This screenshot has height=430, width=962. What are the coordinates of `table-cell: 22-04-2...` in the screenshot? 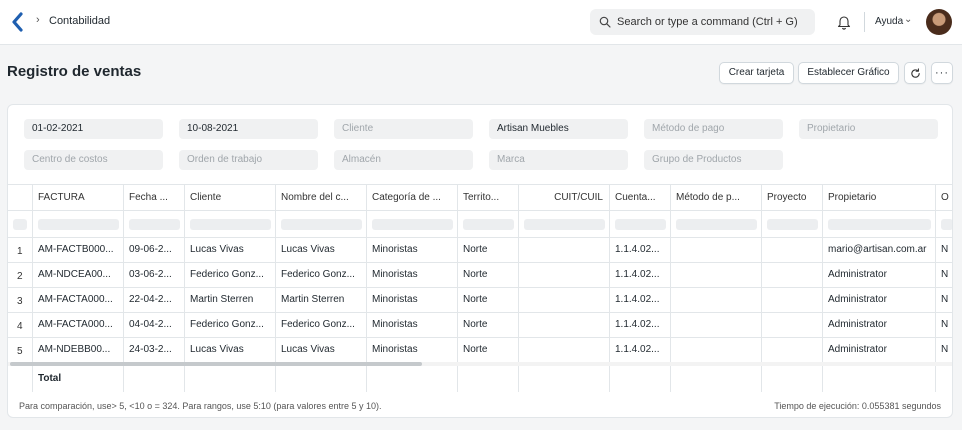 It's located at (156, 299).